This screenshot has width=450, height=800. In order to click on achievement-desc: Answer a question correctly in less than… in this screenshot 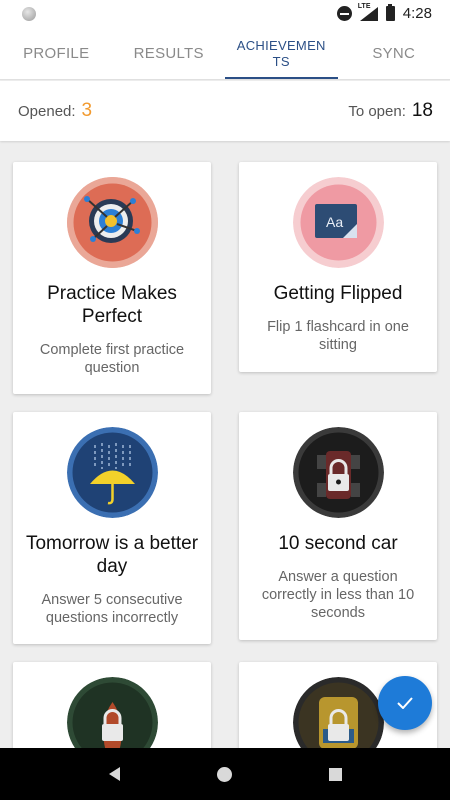, I will do `click(338, 595)`.